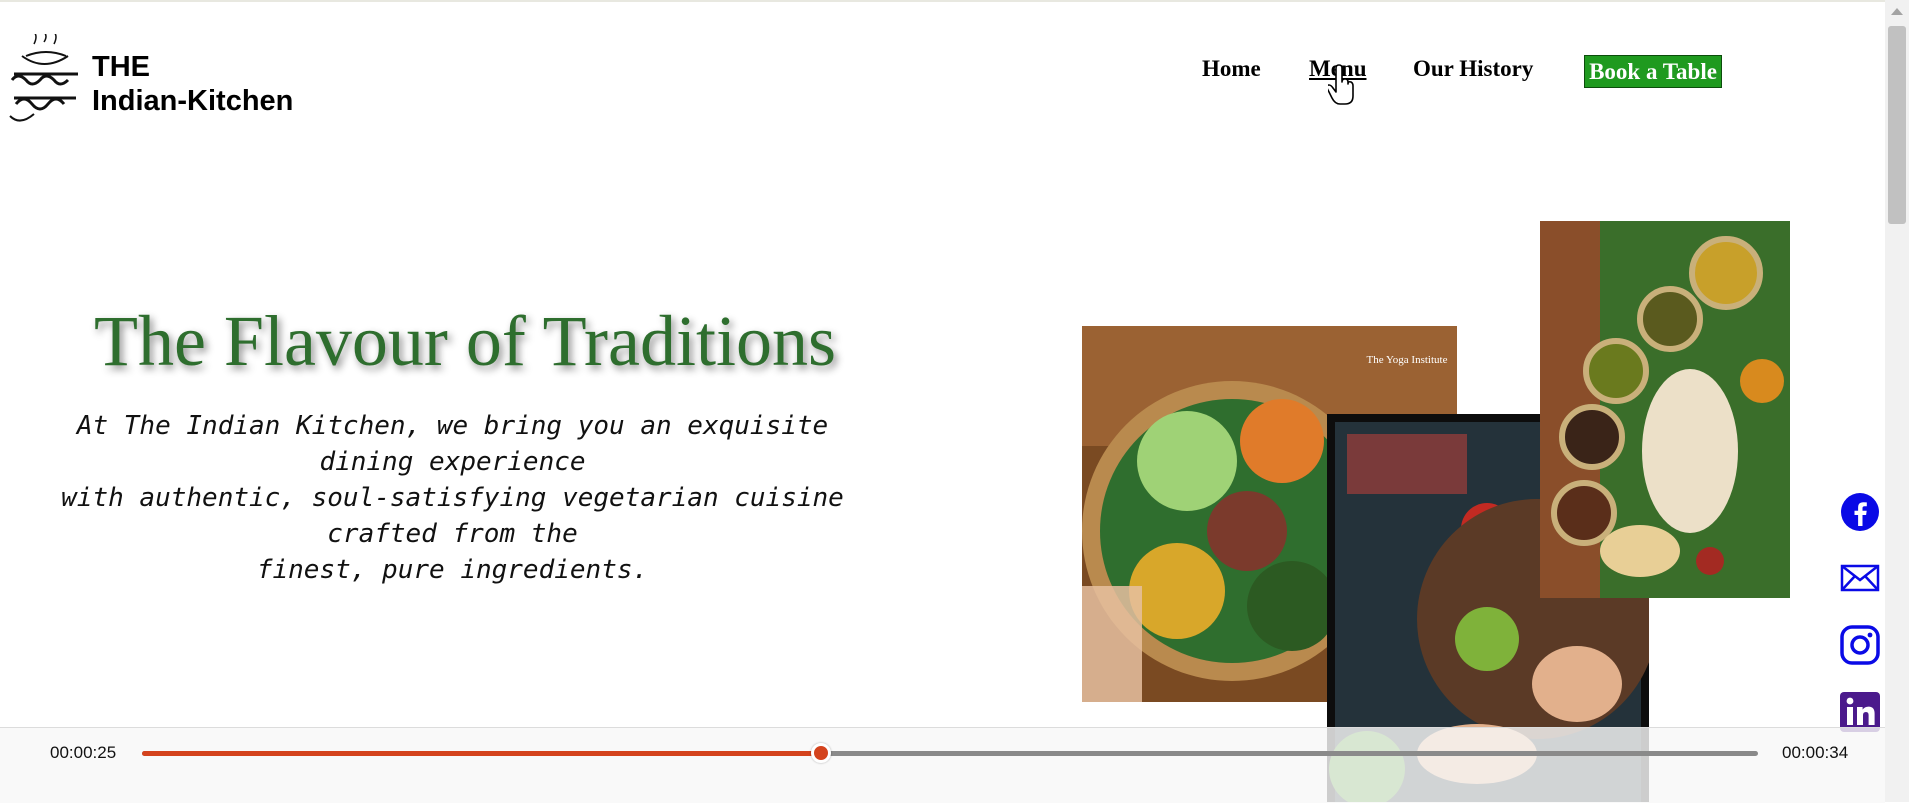 The height and width of the screenshot is (803, 1909). Describe the element at coordinates (950, 753) in the screenshot. I see `seek-bar` at that location.